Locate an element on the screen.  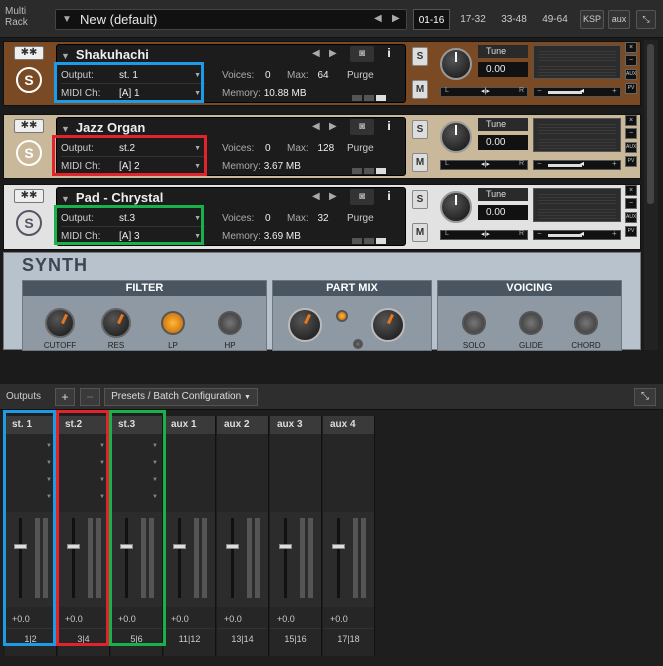
part-mix-knob-b is located at coordinates (388, 325).